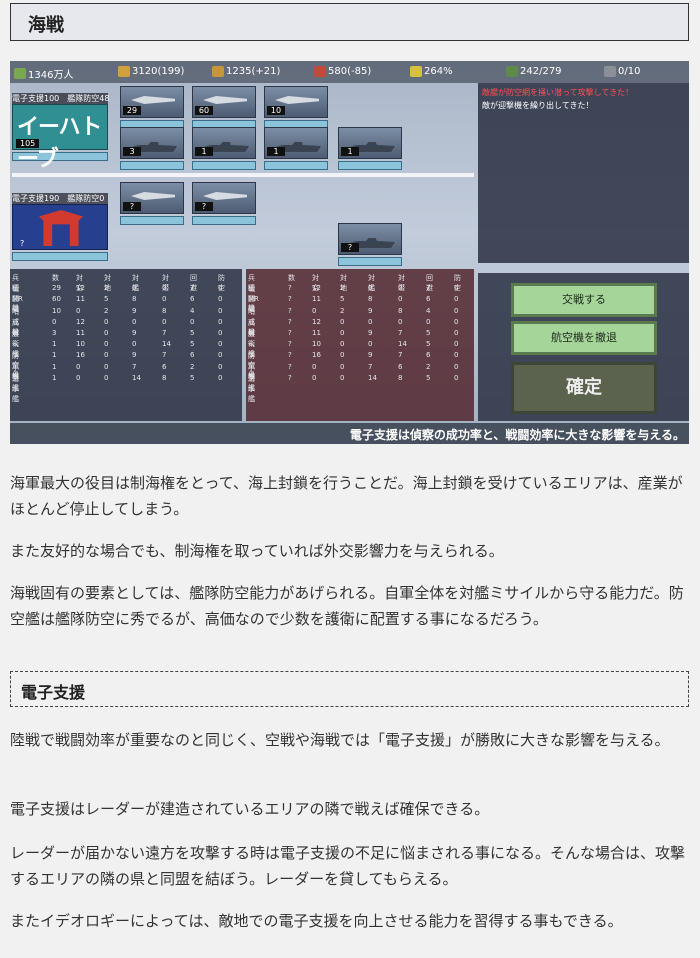 The image size is (700, 958). I want to click on table-header-cell: 数, so click(291, 278).